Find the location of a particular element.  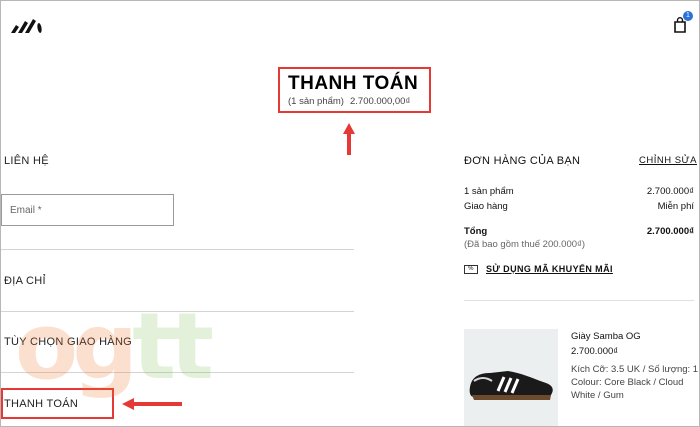

promo-code-link: % SỬ DỤNG MÃ KHUYẾN MÃI is located at coordinates (538, 269).